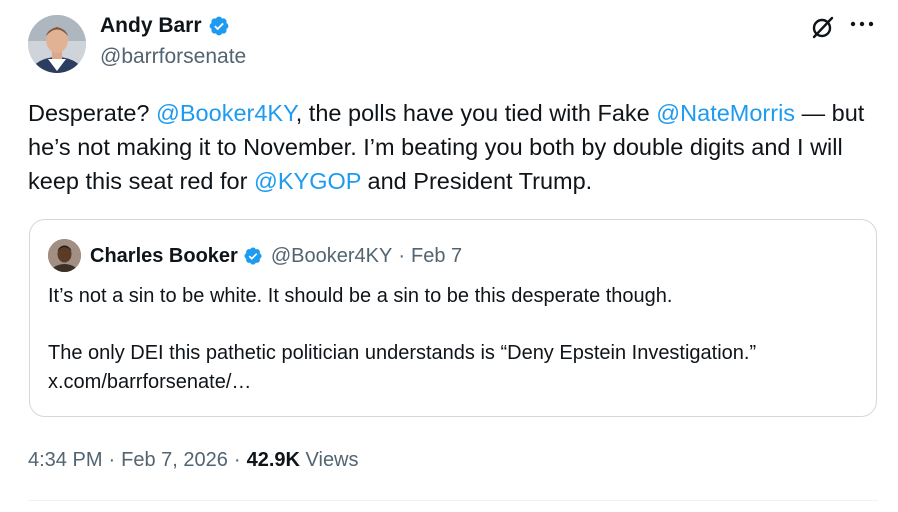 The image size is (898, 512). I want to click on tweet-meta: 4:34 PM · Feb 7, 2026 · 42.9K Views, so click(193, 460).